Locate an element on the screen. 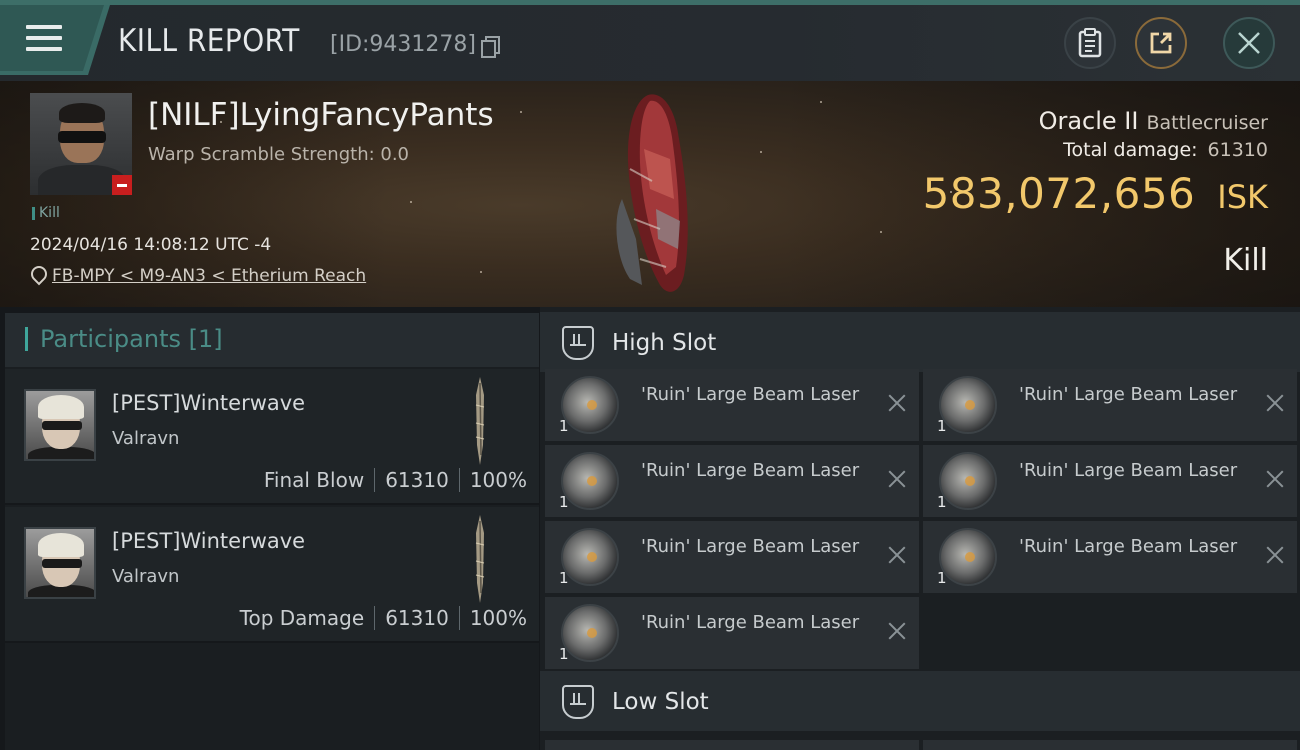  ship-class: Battlecruiser is located at coordinates (1207, 123).